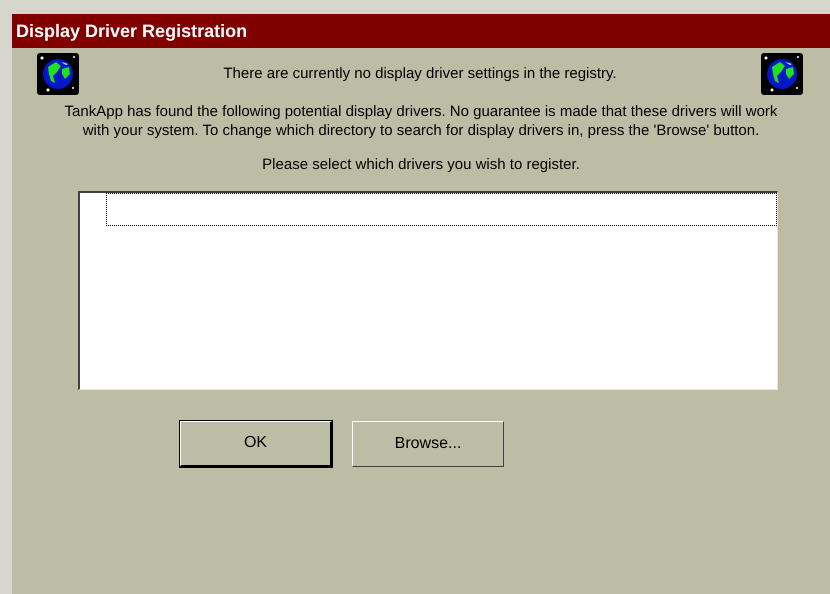 Image resolution: width=830 pixels, height=594 pixels. What do you see at coordinates (256, 443) in the screenshot?
I see `dialog-button: OK` at bounding box center [256, 443].